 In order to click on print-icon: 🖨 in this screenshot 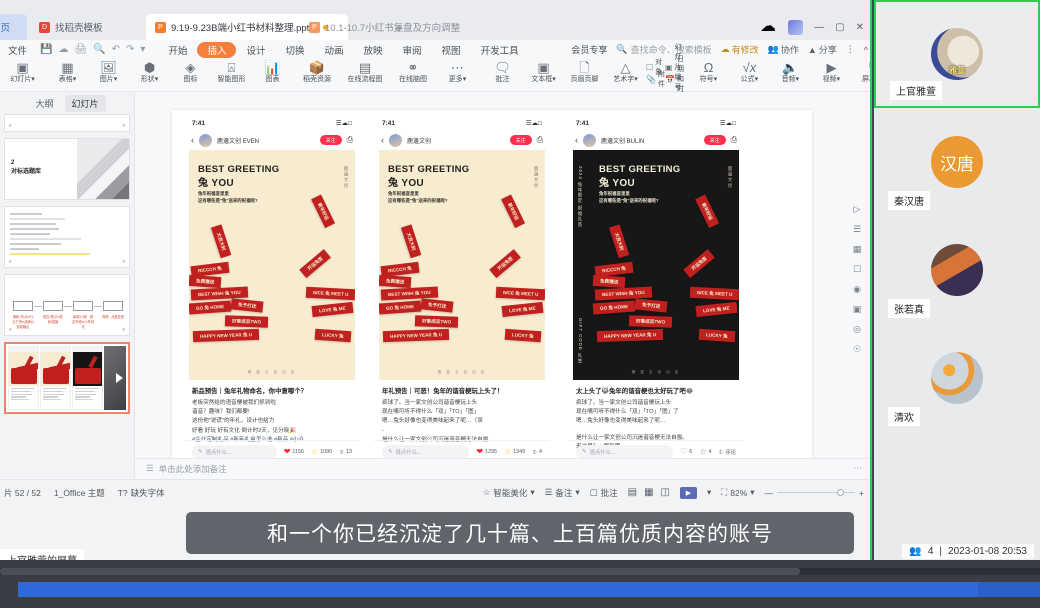, I will do `click(80, 49)`.